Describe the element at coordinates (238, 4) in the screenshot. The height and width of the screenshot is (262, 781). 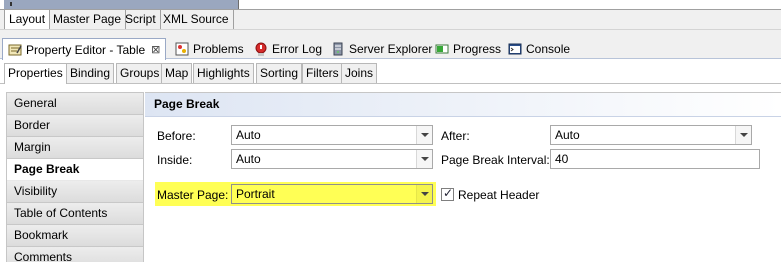
I see `editor-divider` at that location.